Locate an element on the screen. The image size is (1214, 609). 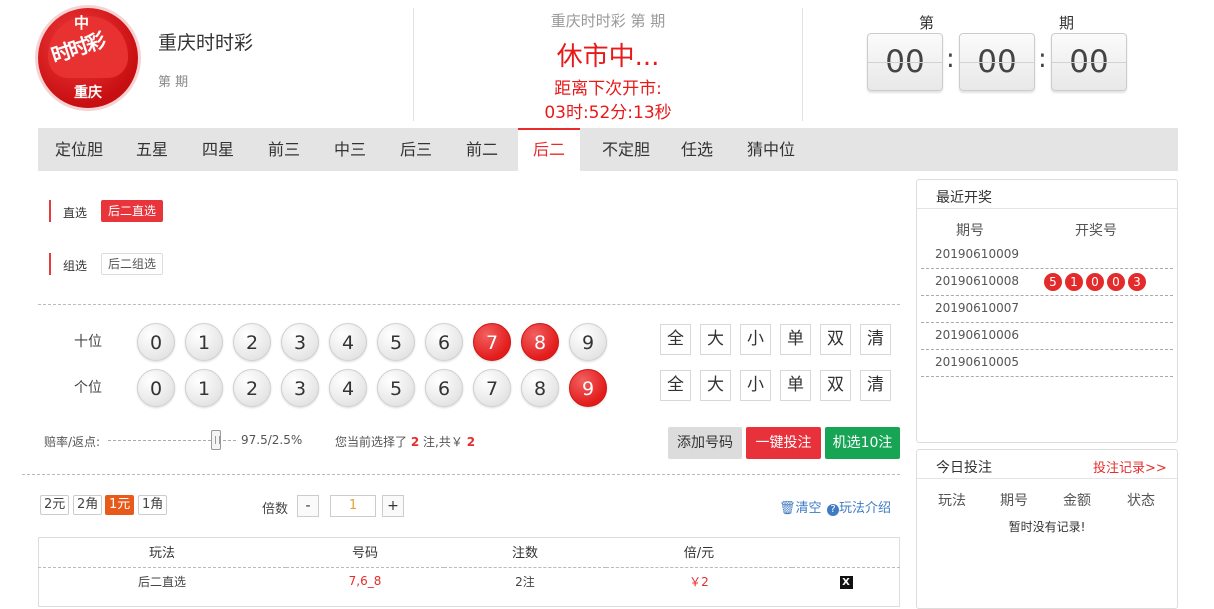
row-label-tens: 十位 is located at coordinates (88, 342).